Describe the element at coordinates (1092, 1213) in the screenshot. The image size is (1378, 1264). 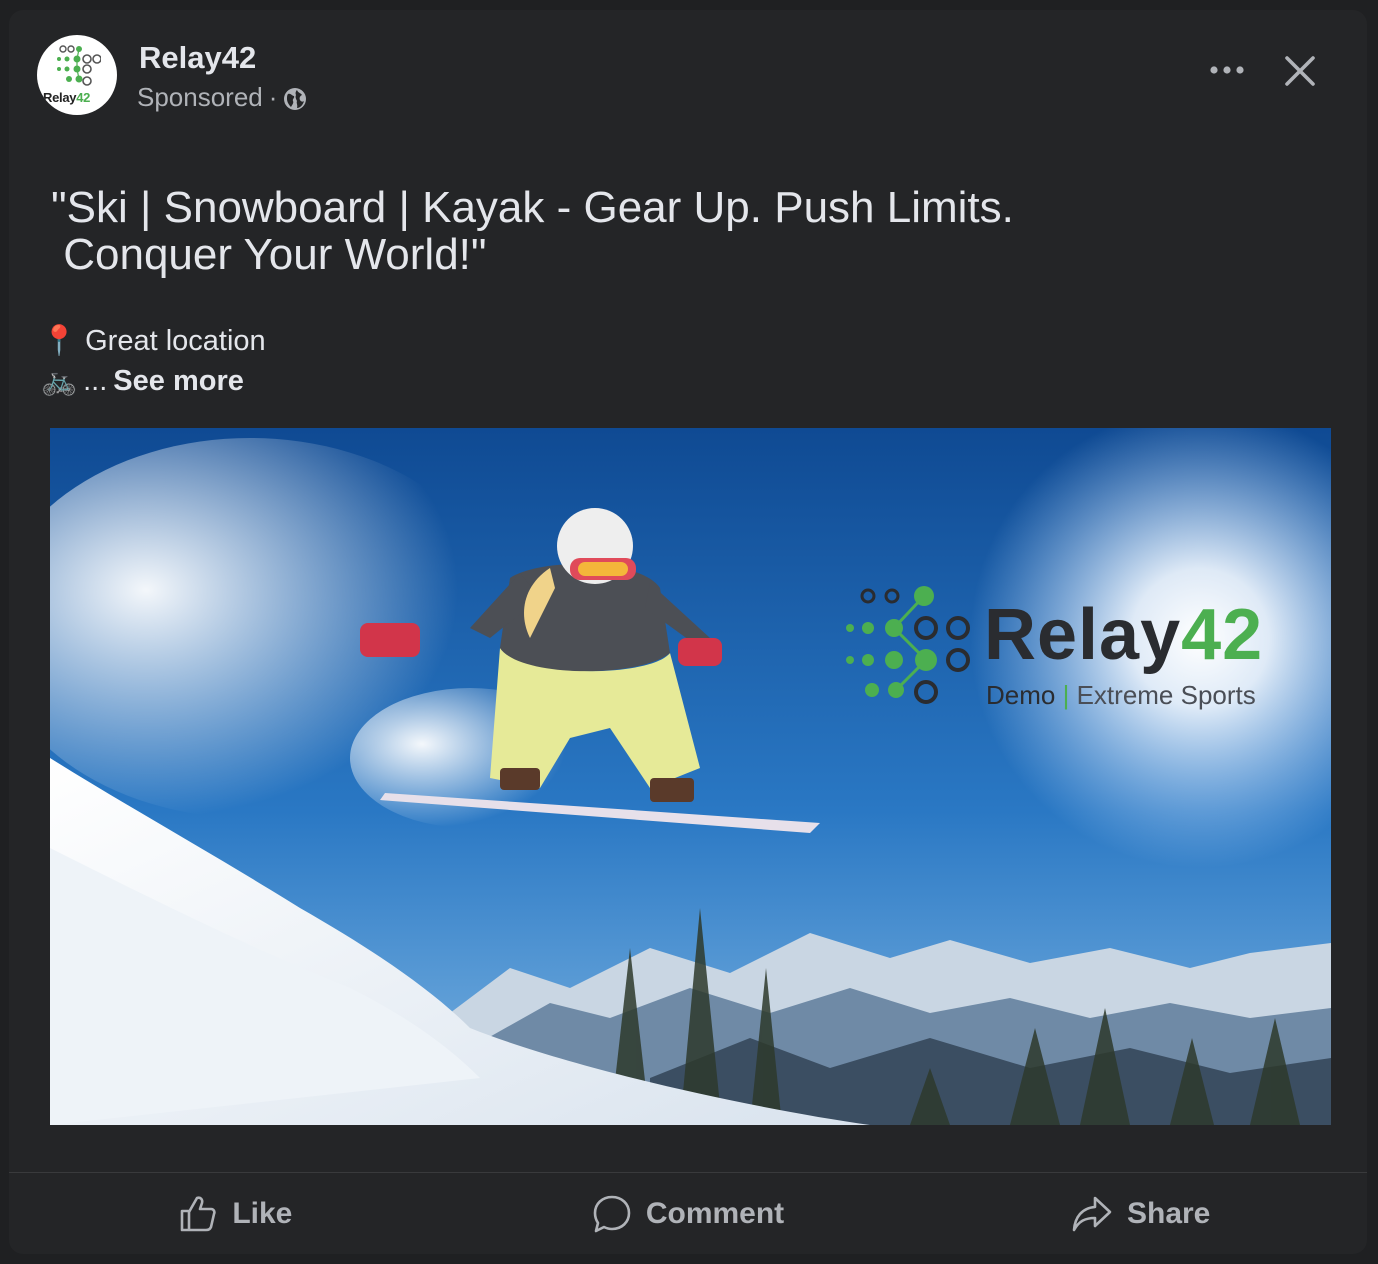
I see `share-arrow-icon` at that location.